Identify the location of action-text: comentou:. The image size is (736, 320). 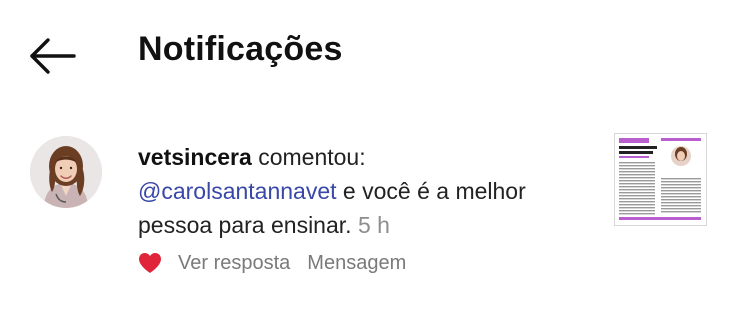
(308, 157).